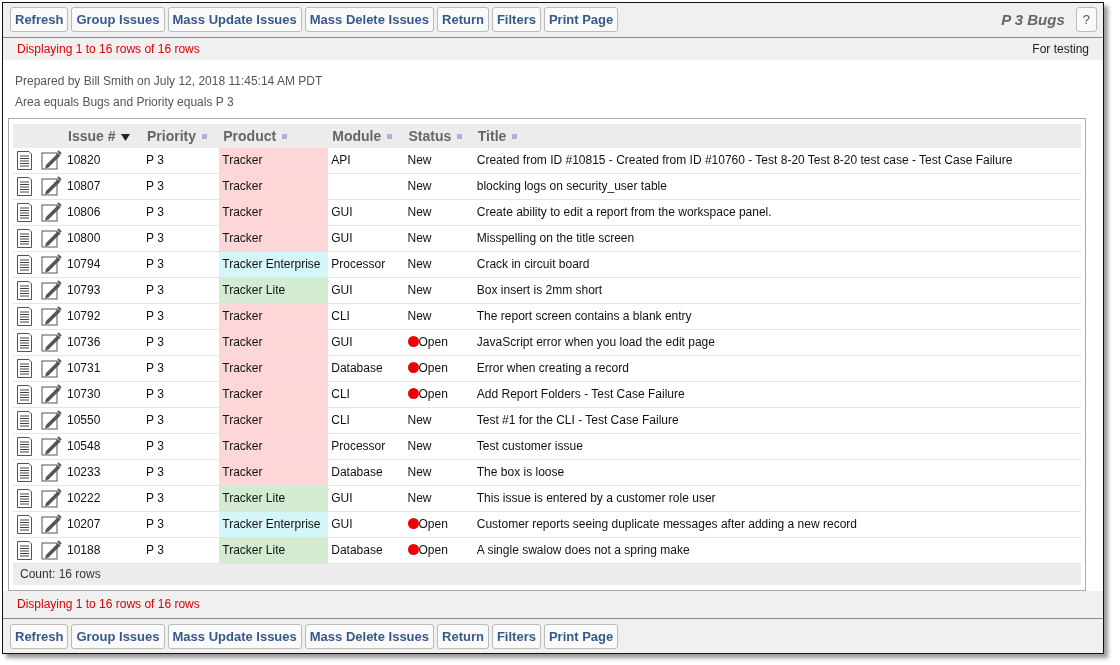 The image size is (1120, 665). What do you see at coordinates (439, 135) in the screenshot?
I see `column-header: Status` at bounding box center [439, 135].